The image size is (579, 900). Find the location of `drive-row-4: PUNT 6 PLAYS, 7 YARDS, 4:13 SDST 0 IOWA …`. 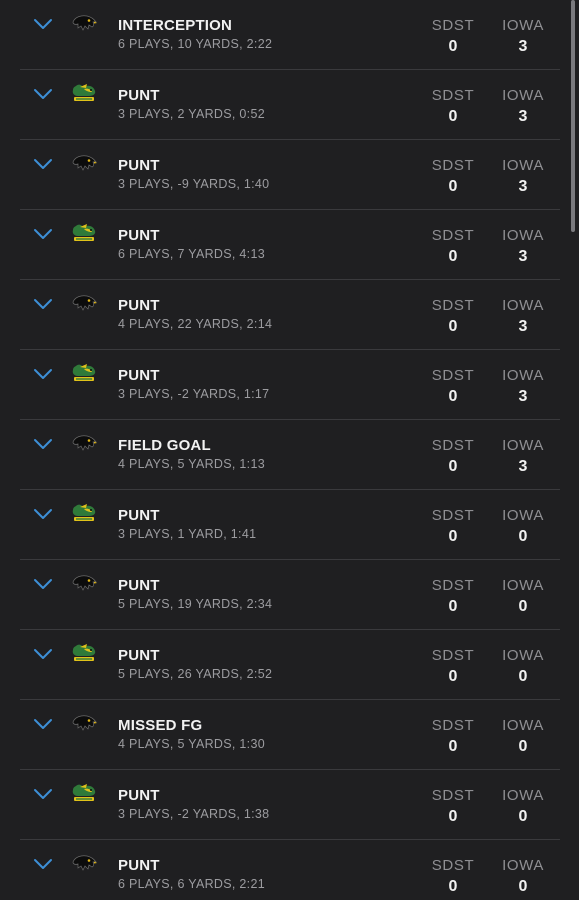

drive-row-4: PUNT 6 PLAYS, 7 YARDS, 4:13 SDST 0 IOWA … is located at coordinates (280, 245).